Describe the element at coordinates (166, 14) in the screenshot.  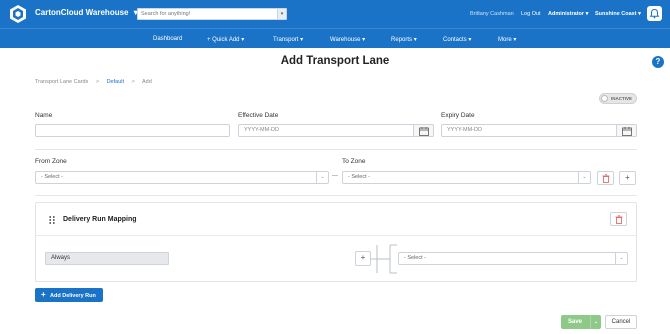
I see `search-placeholder: Search for anything!` at that location.